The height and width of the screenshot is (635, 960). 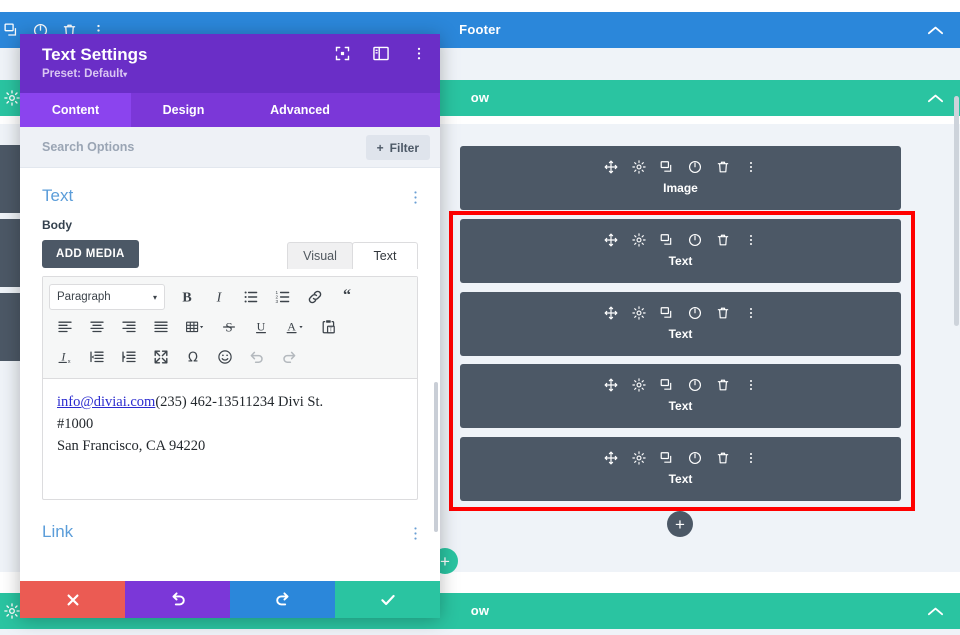 What do you see at coordinates (129, 327) in the screenshot?
I see `align-right-icon` at bounding box center [129, 327].